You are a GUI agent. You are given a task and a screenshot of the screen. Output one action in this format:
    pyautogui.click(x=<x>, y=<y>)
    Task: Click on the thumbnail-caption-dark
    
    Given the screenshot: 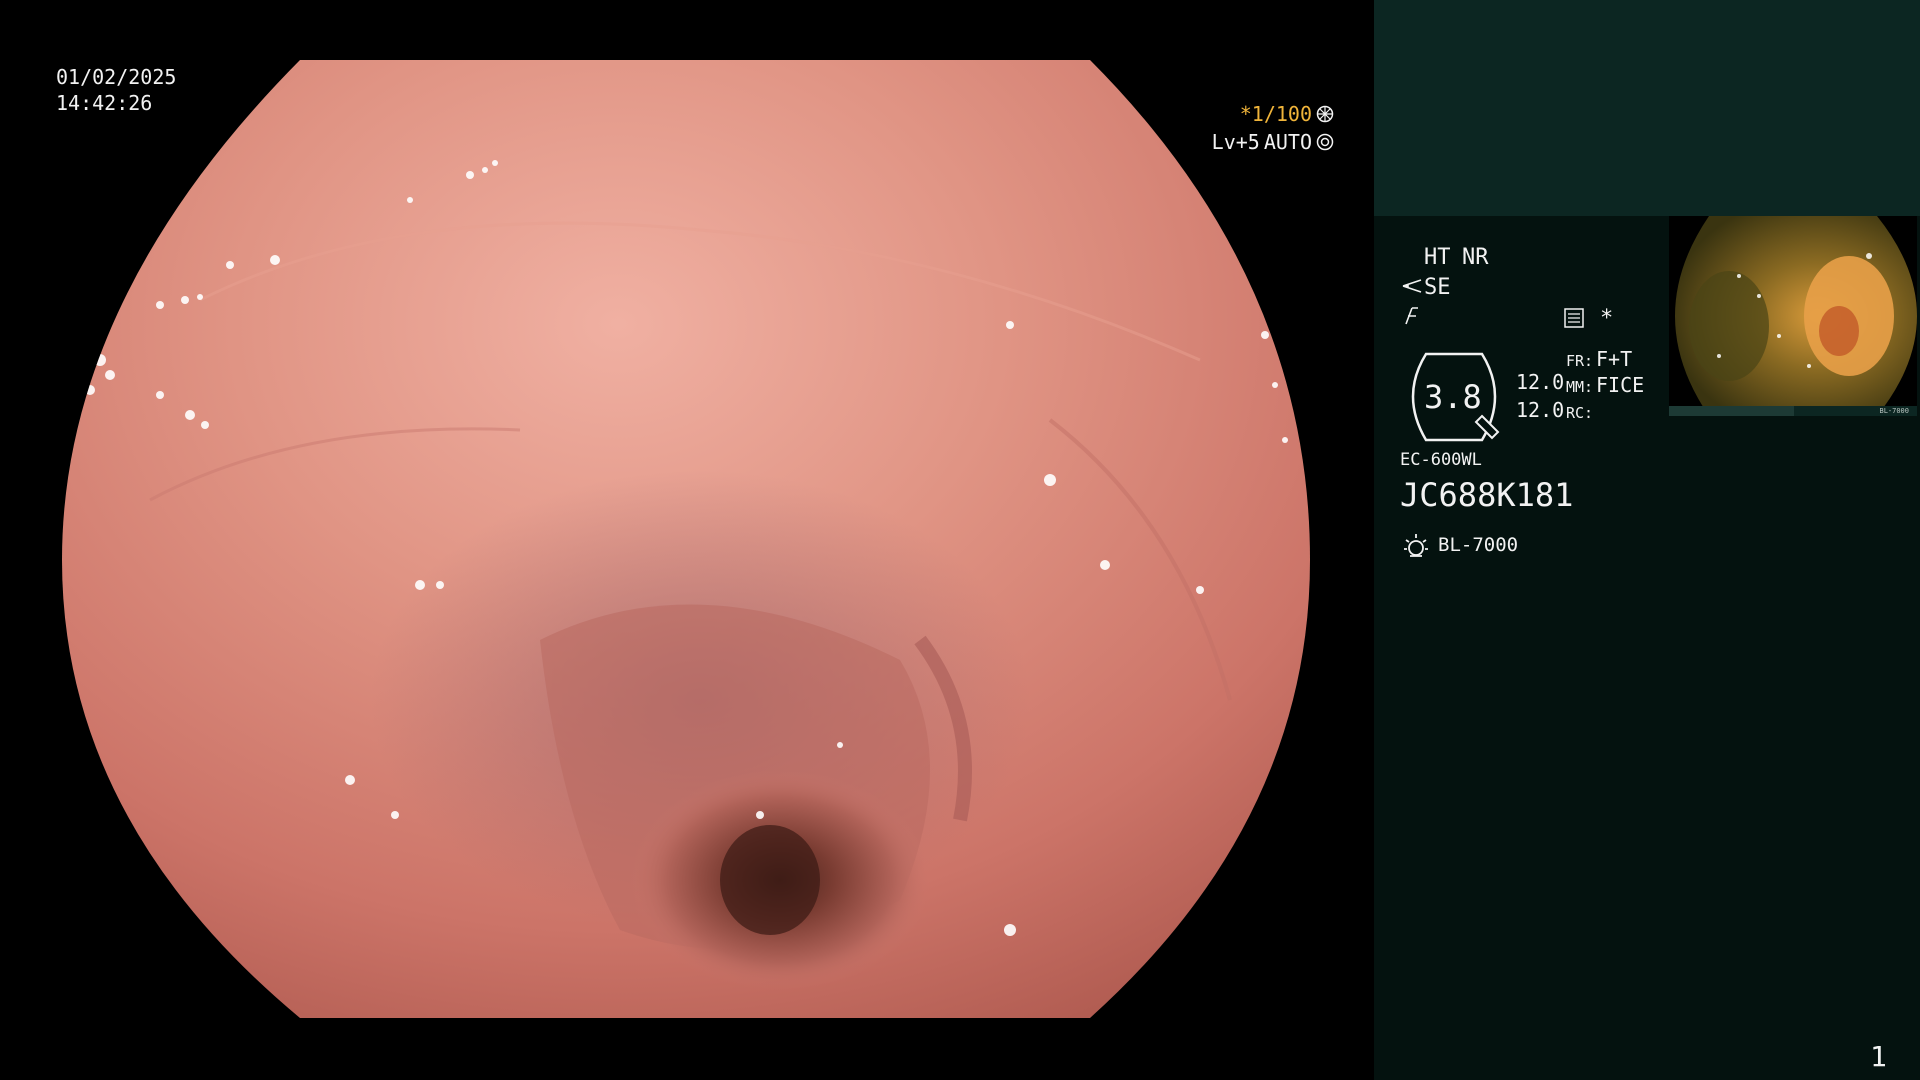 What is the action you would take?
    pyautogui.click(x=1731, y=411)
    